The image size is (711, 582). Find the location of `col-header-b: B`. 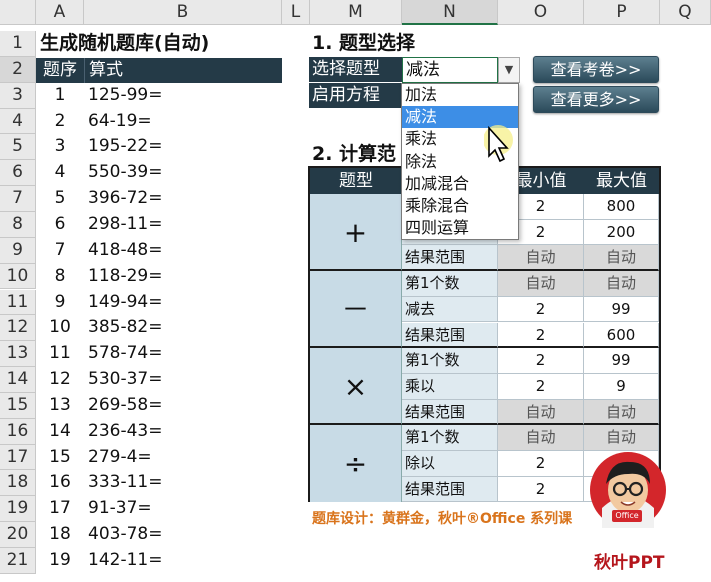

col-header-b: B is located at coordinates (183, 12).